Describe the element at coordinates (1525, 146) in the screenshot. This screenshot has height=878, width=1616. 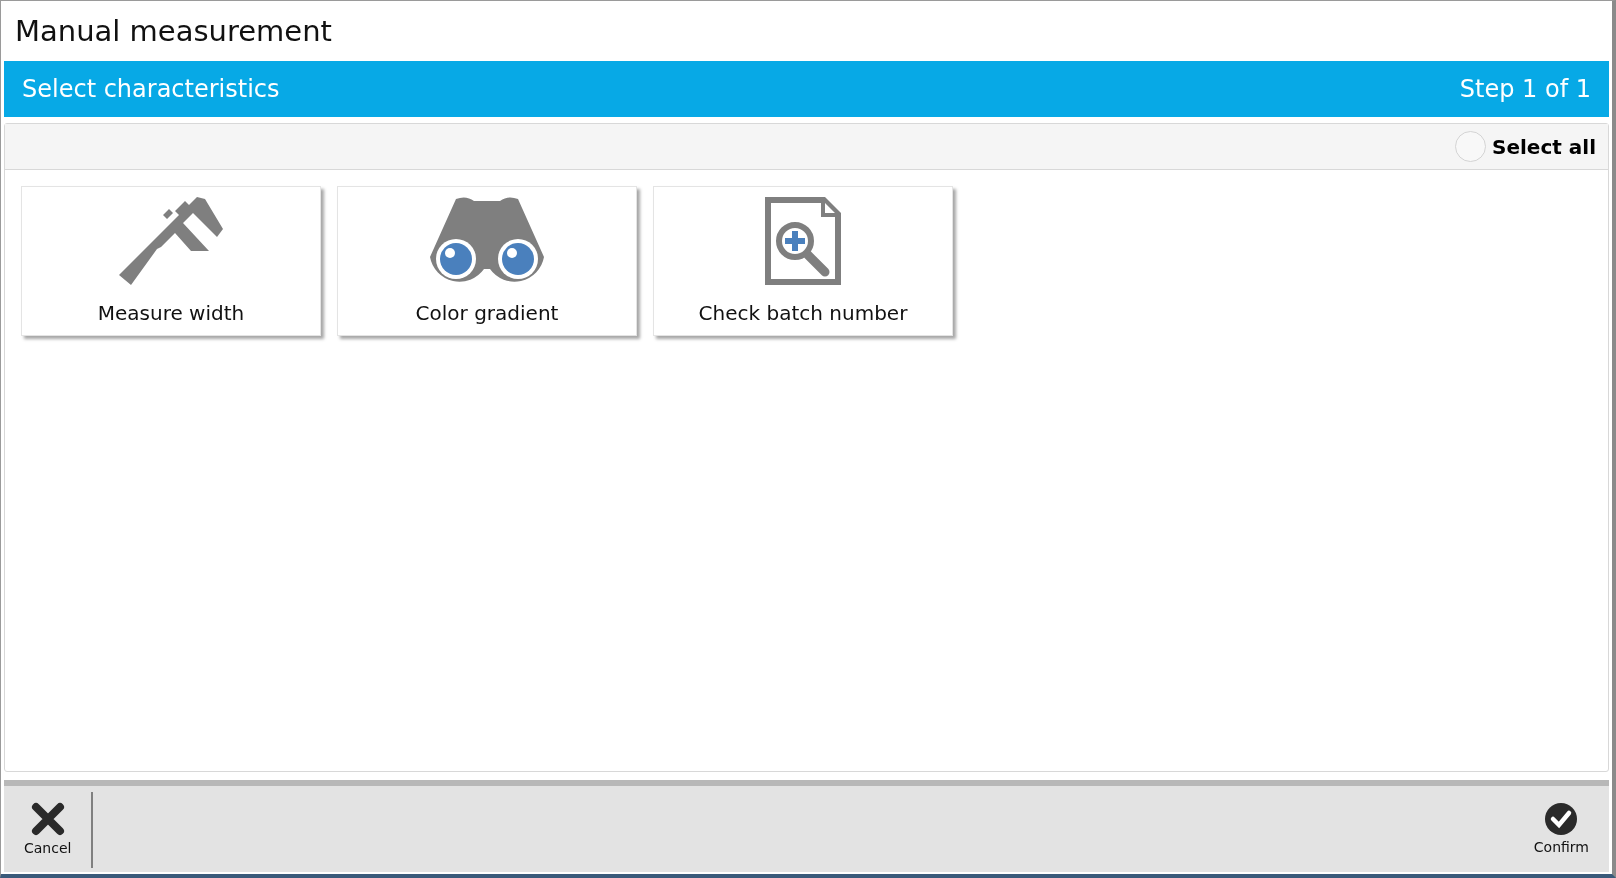
I see `select-all-toggle: Select all` at that location.